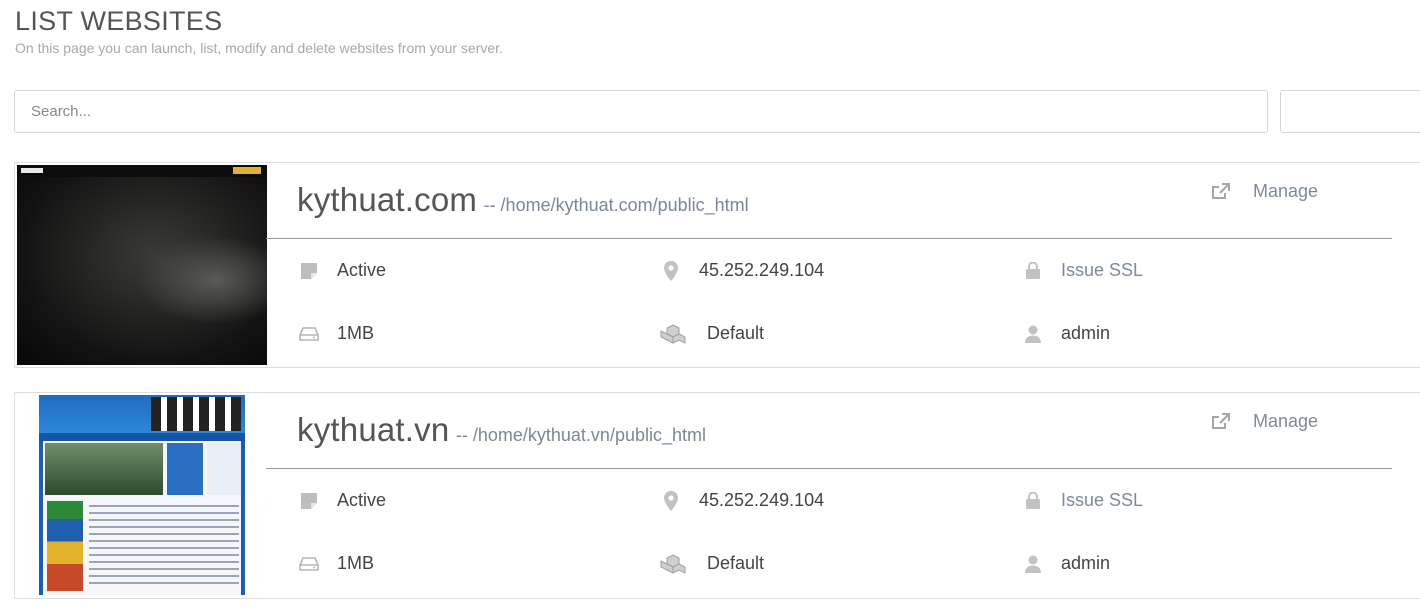  I want to click on website-domain: kythuat.com, so click(387, 199).